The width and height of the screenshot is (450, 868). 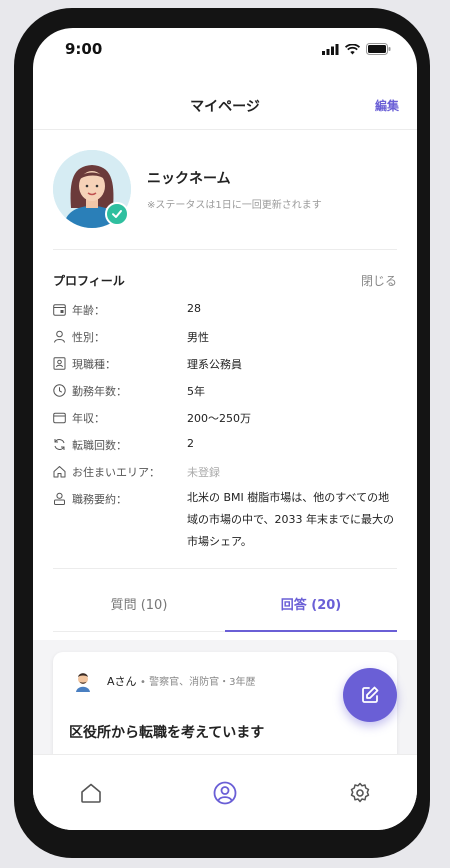 I want to click on card-title: 区役所から転職を考えています, so click(x=167, y=733).